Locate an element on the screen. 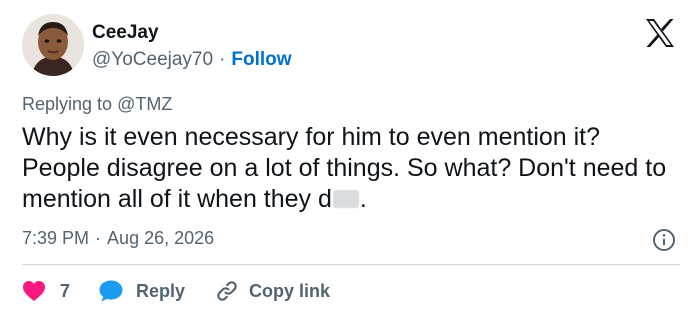 This screenshot has width=700, height=318. tweet-date: Aug 26, 2026 is located at coordinates (161, 238).